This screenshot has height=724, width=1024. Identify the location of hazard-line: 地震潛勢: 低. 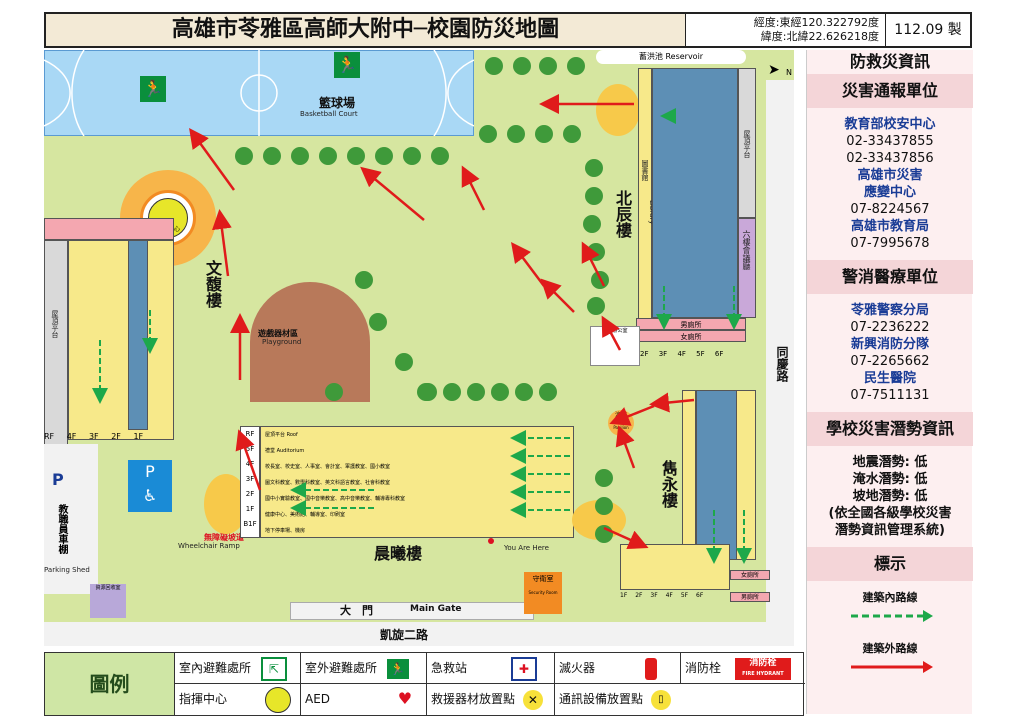
(890, 462).